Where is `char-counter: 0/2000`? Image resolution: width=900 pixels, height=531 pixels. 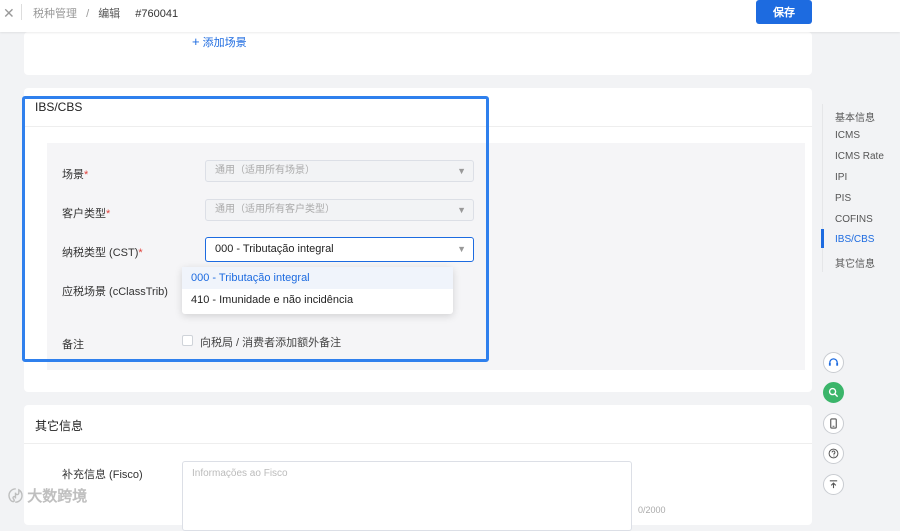
char-counter: 0/2000 is located at coordinates (652, 510).